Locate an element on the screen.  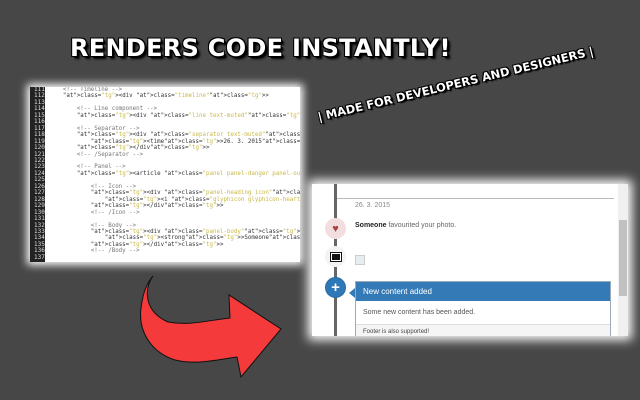
actor: Someone is located at coordinates (371, 225).